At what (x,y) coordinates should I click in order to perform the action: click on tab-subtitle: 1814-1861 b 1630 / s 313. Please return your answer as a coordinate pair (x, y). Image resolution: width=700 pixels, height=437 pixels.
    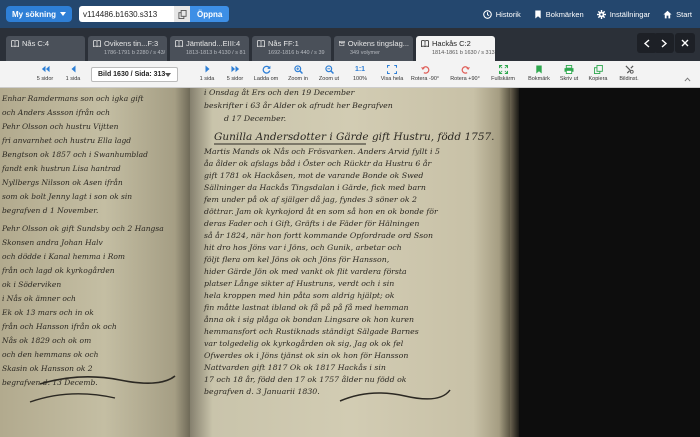
    Looking at the image, I should click on (463, 53).